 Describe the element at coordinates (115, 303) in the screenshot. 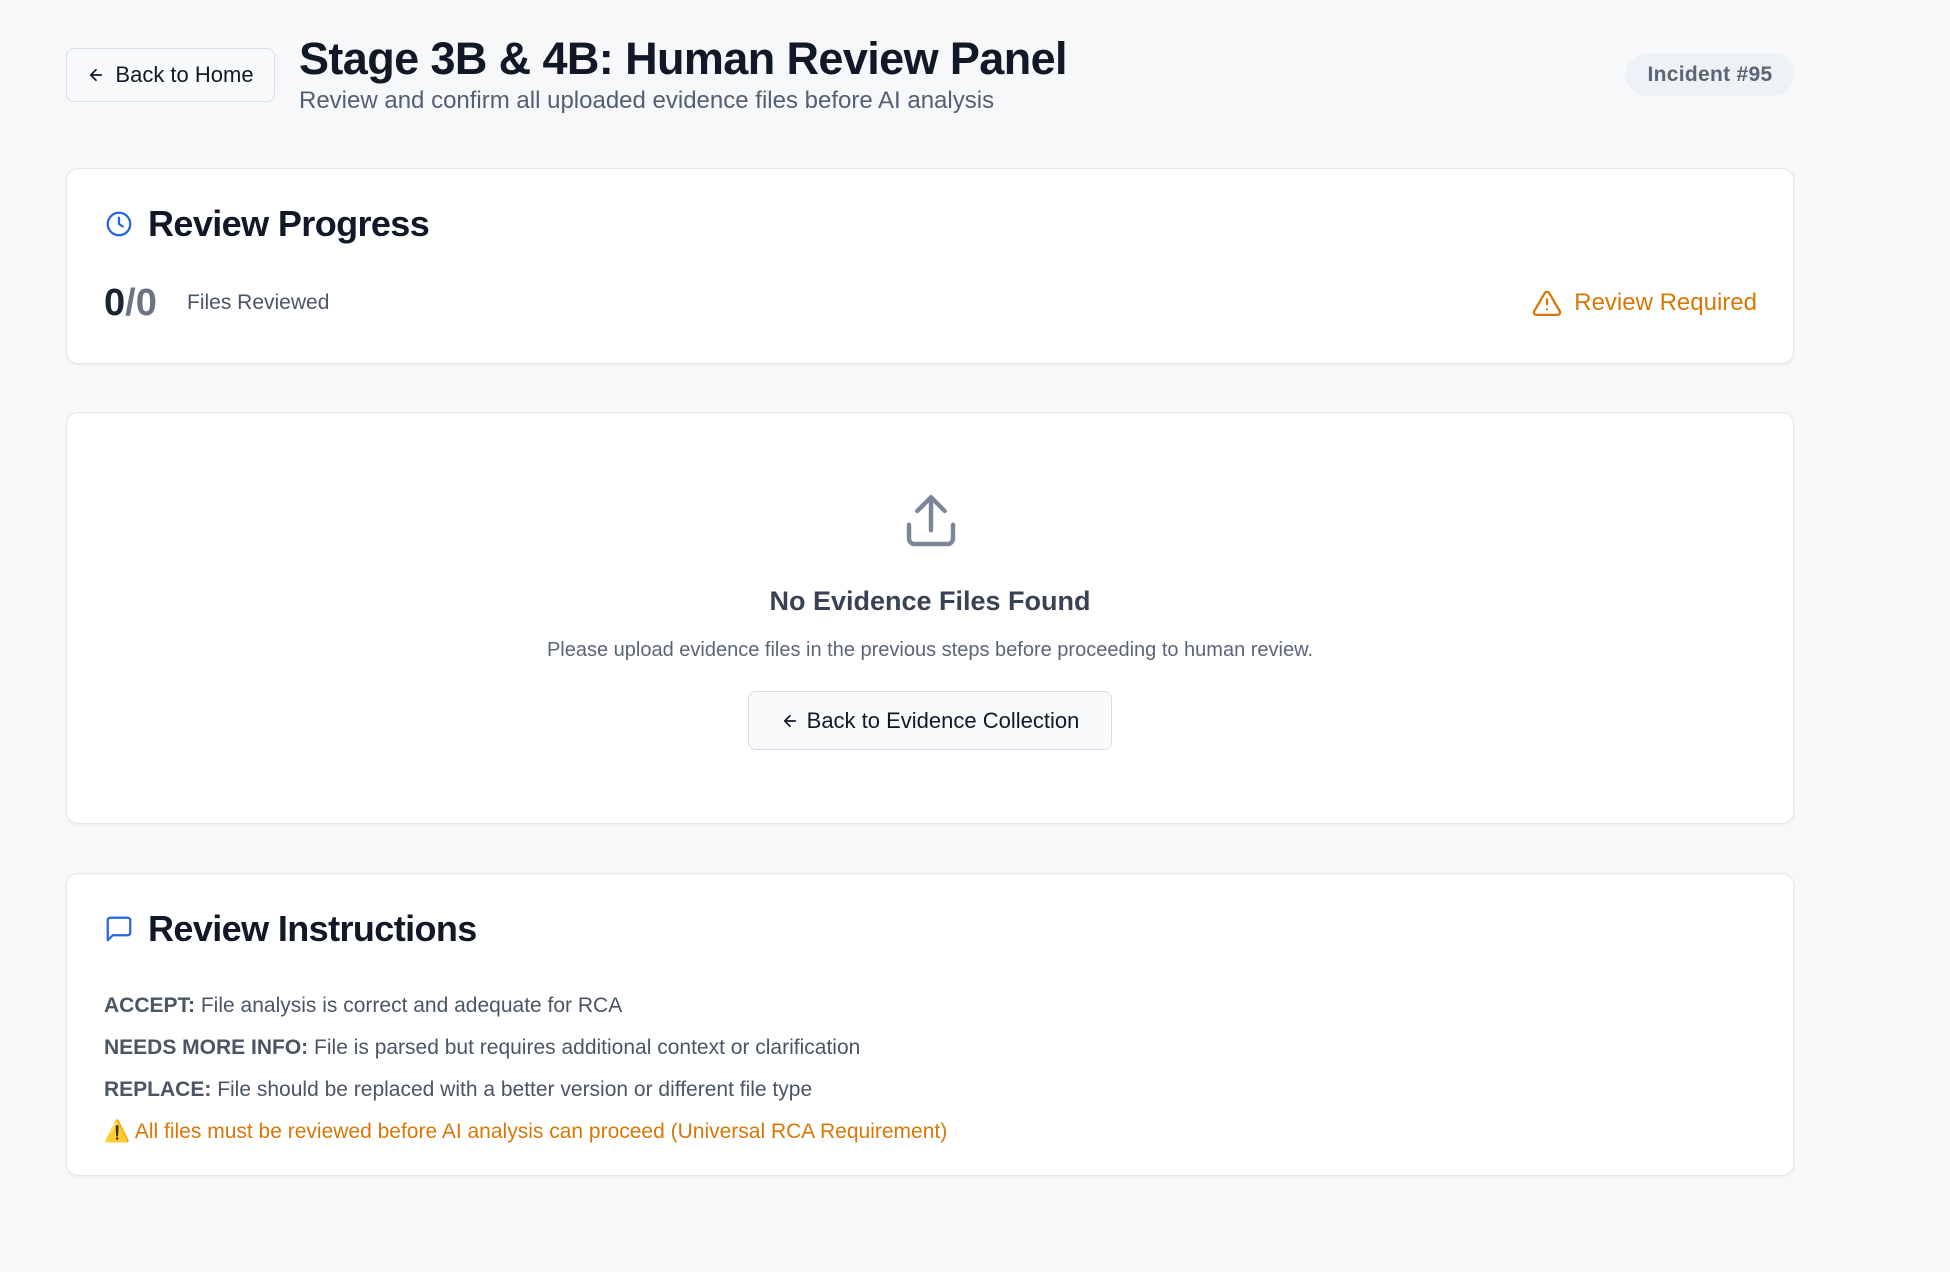

I see `reviewed-count: 0` at that location.